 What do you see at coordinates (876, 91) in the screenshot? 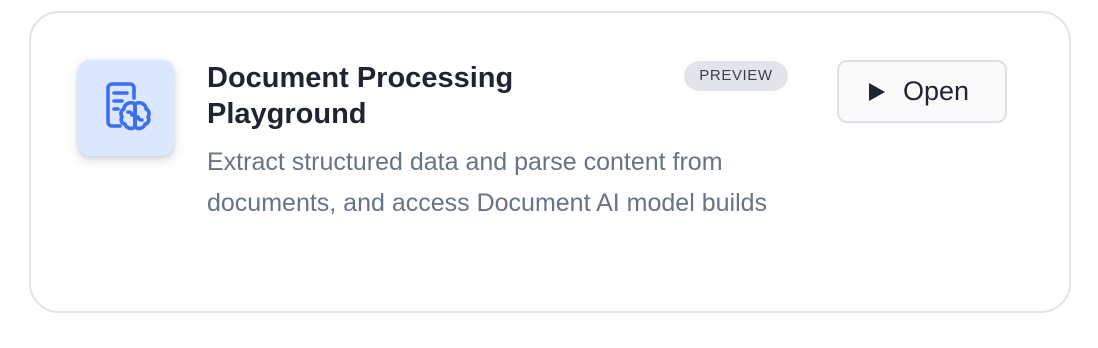
I see `play-icon` at bounding box center [876, 91].